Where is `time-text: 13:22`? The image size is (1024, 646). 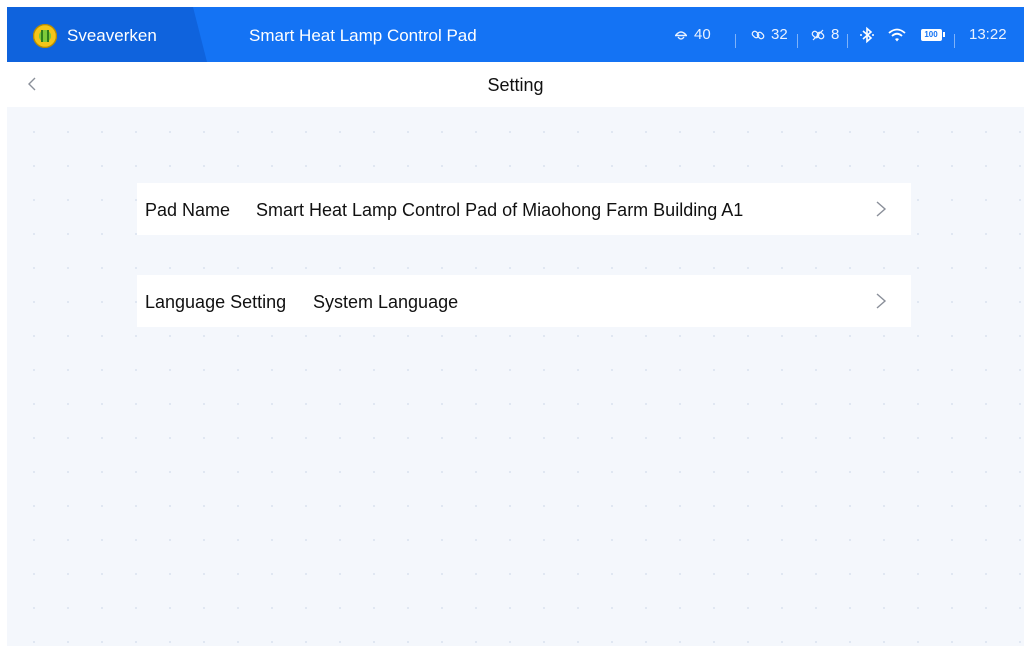 time-text: 13:22 is located at coordinates (988, 34).